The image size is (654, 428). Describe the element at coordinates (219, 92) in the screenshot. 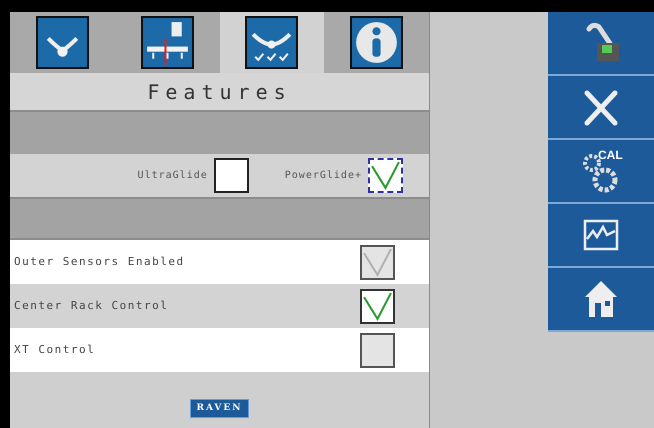

I see `page-title: Features` at that location.